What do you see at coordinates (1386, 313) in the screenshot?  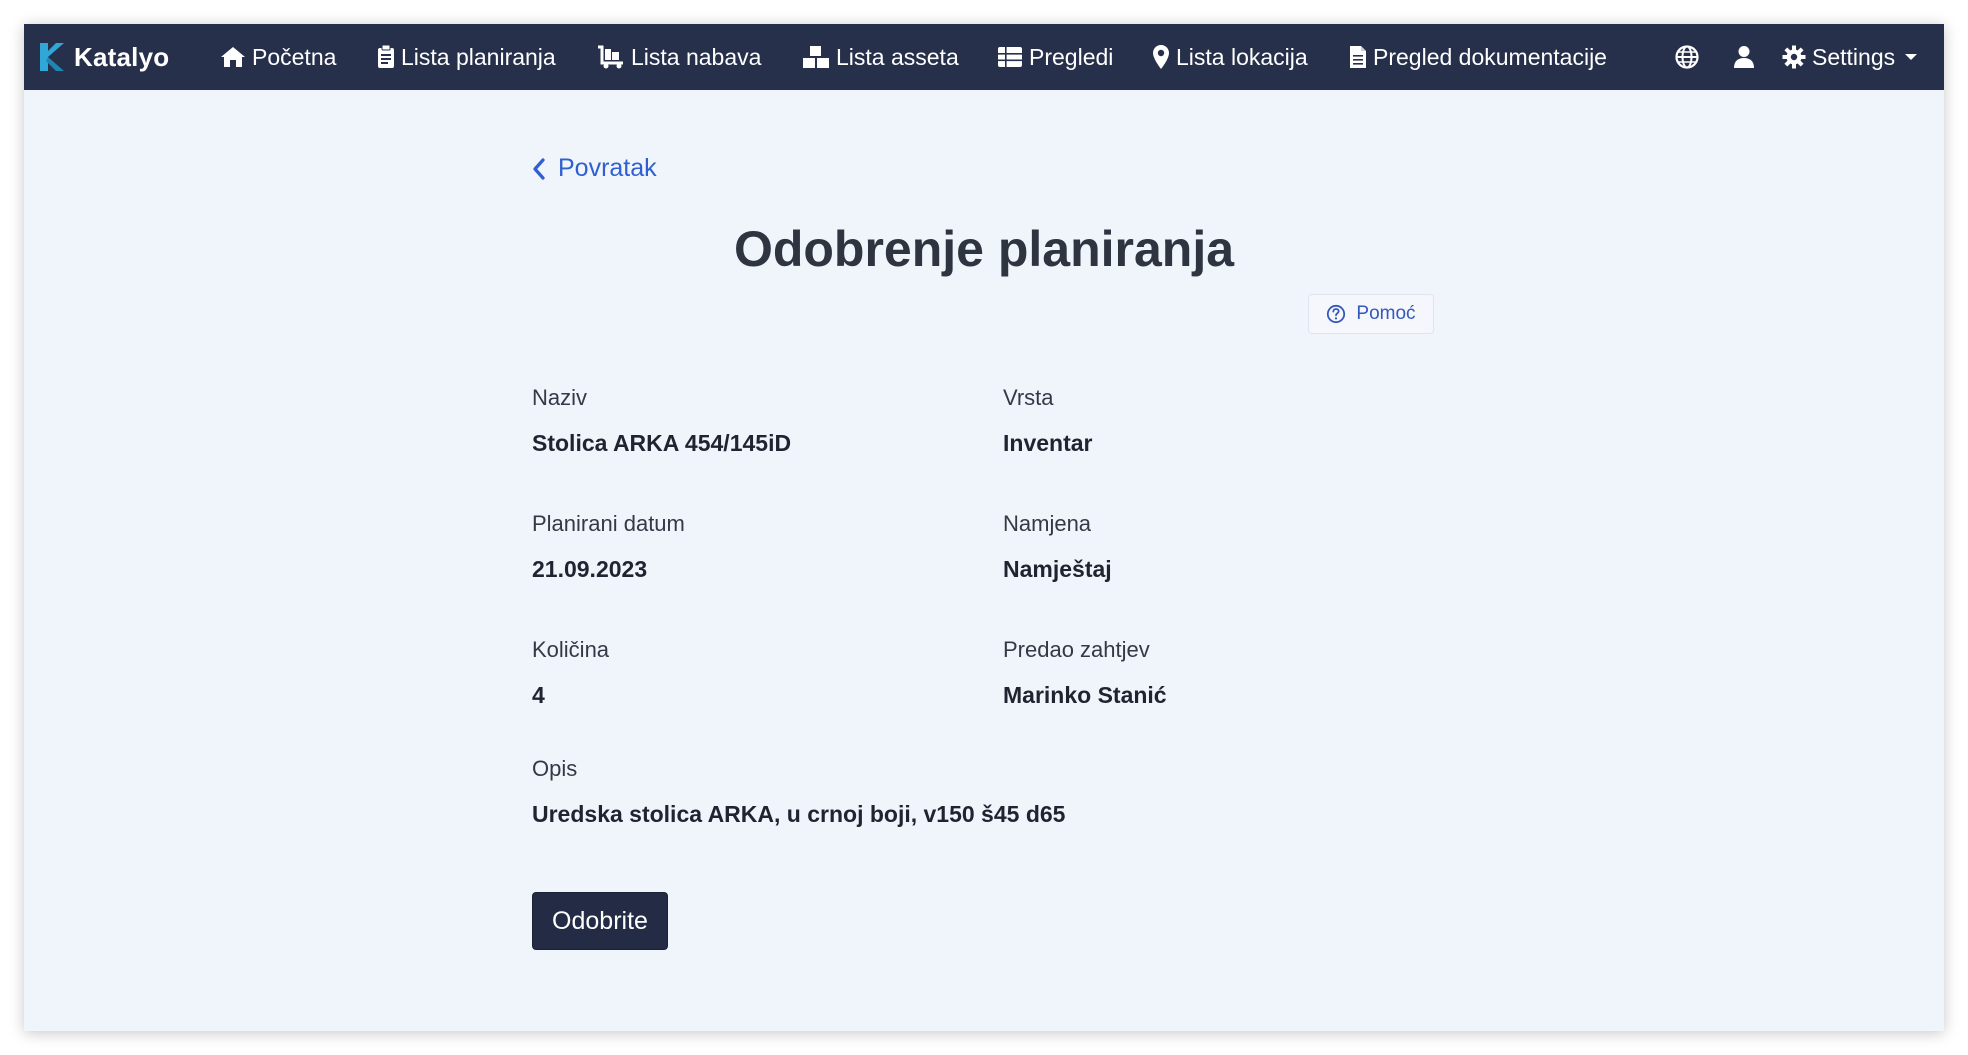 I see `help-button-label: Pomoć` at bounding box center [1386, 313].